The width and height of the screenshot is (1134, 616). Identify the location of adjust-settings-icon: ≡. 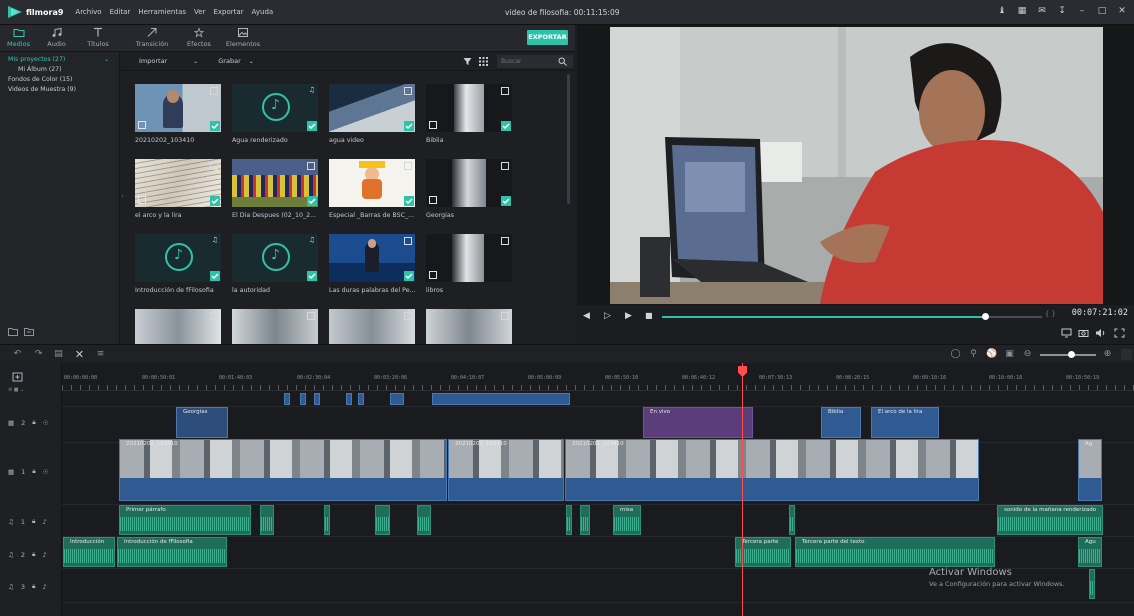
(100, 354).